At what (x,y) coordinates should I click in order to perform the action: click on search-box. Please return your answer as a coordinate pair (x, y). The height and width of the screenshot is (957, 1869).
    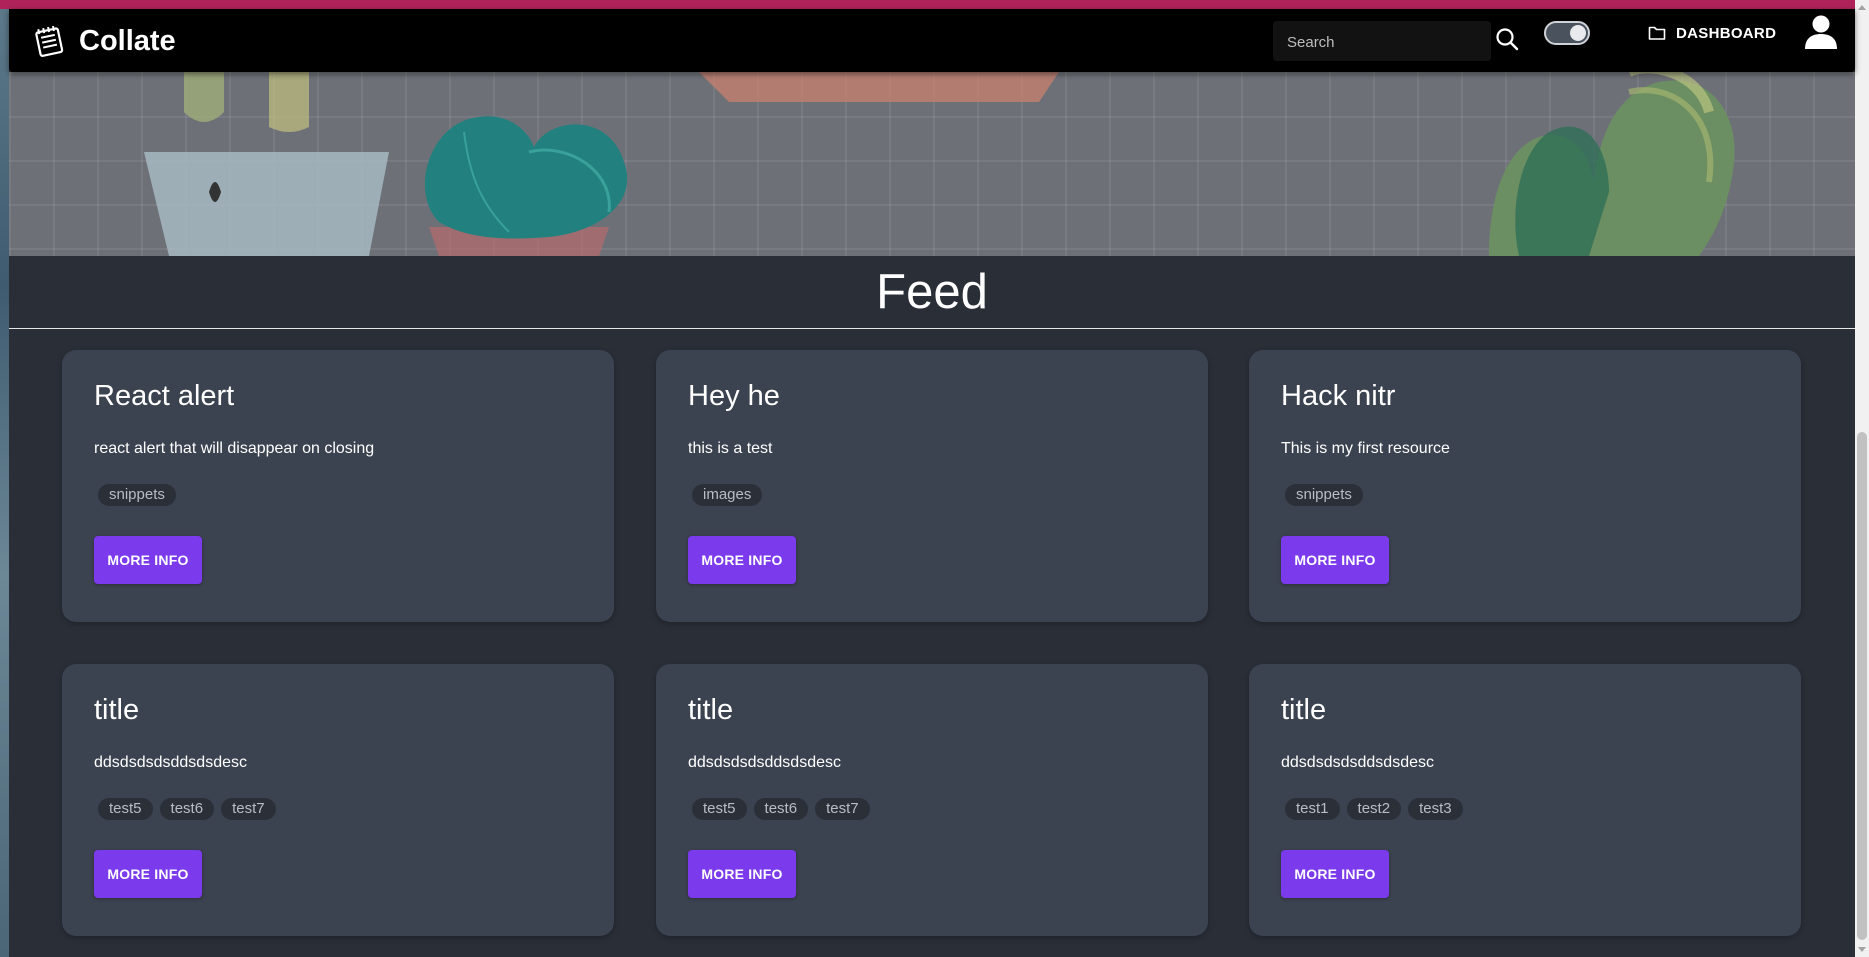
    Looking at the image, I should click on (1382, 42).